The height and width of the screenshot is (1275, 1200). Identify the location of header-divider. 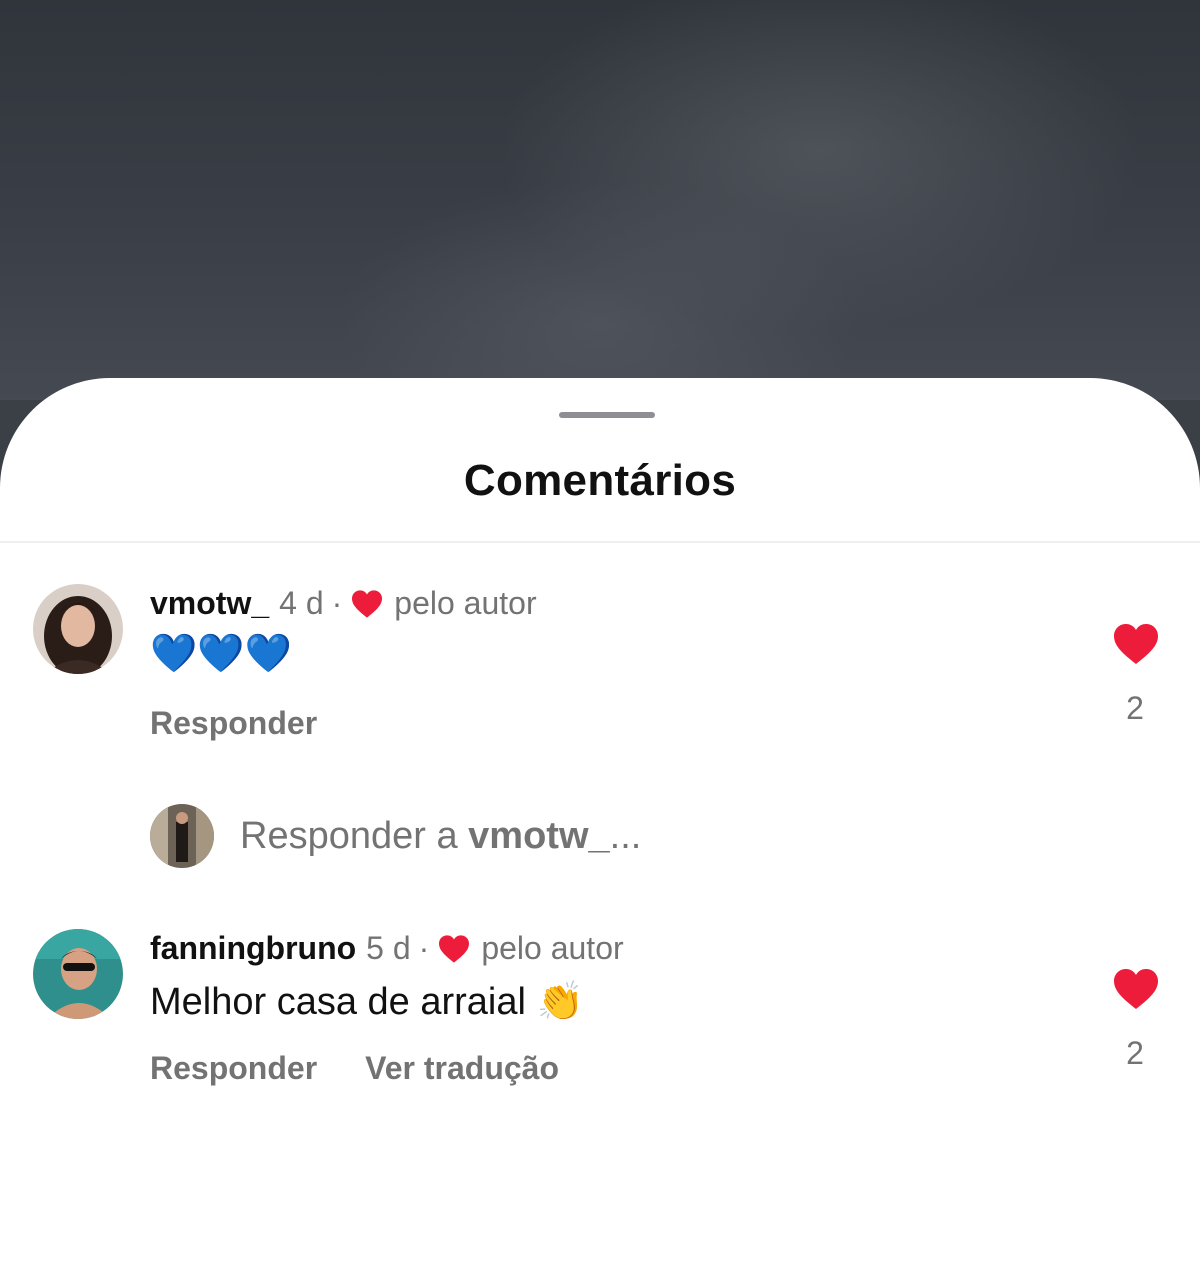
(600, 542).